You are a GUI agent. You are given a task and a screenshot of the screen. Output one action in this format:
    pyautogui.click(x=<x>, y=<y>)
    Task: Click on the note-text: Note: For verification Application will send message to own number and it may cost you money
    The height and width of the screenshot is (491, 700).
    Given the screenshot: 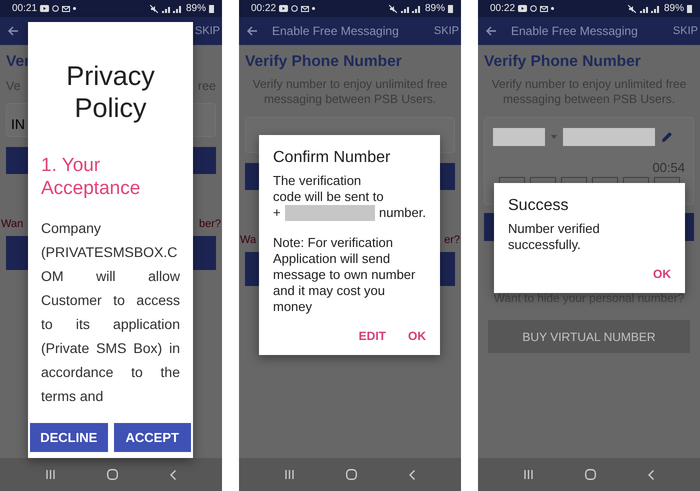 What is the action you would take?
    pyautogui.click(x=344, y=275)
    